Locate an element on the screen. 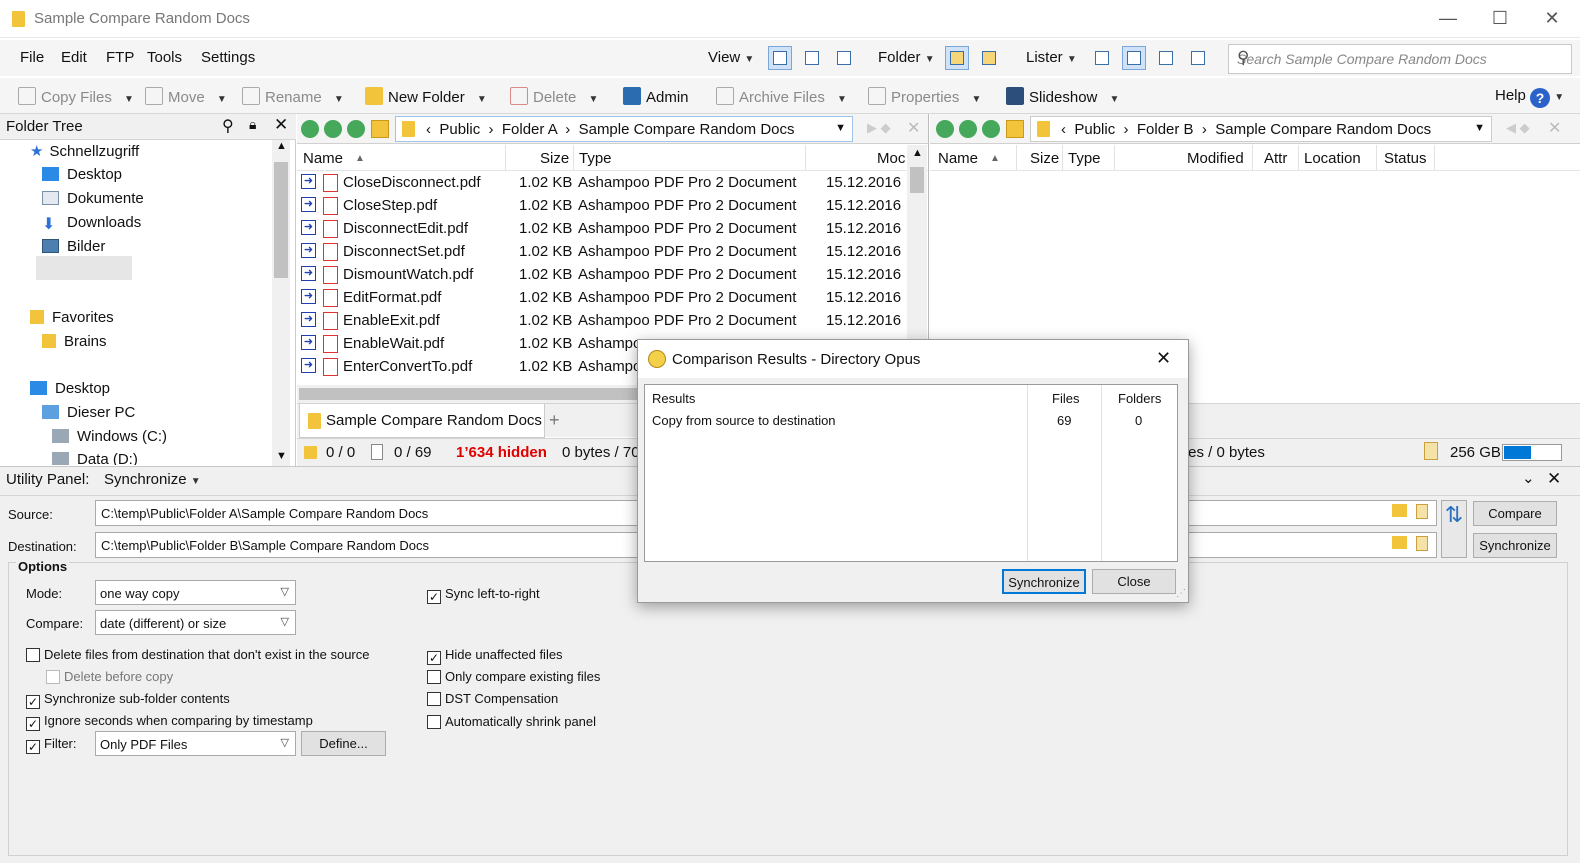 Image resolution: width=1580 pixels, height=863 pixels. tree-item-drive-c: Windows (C:) is located at coordinates (109, 436).